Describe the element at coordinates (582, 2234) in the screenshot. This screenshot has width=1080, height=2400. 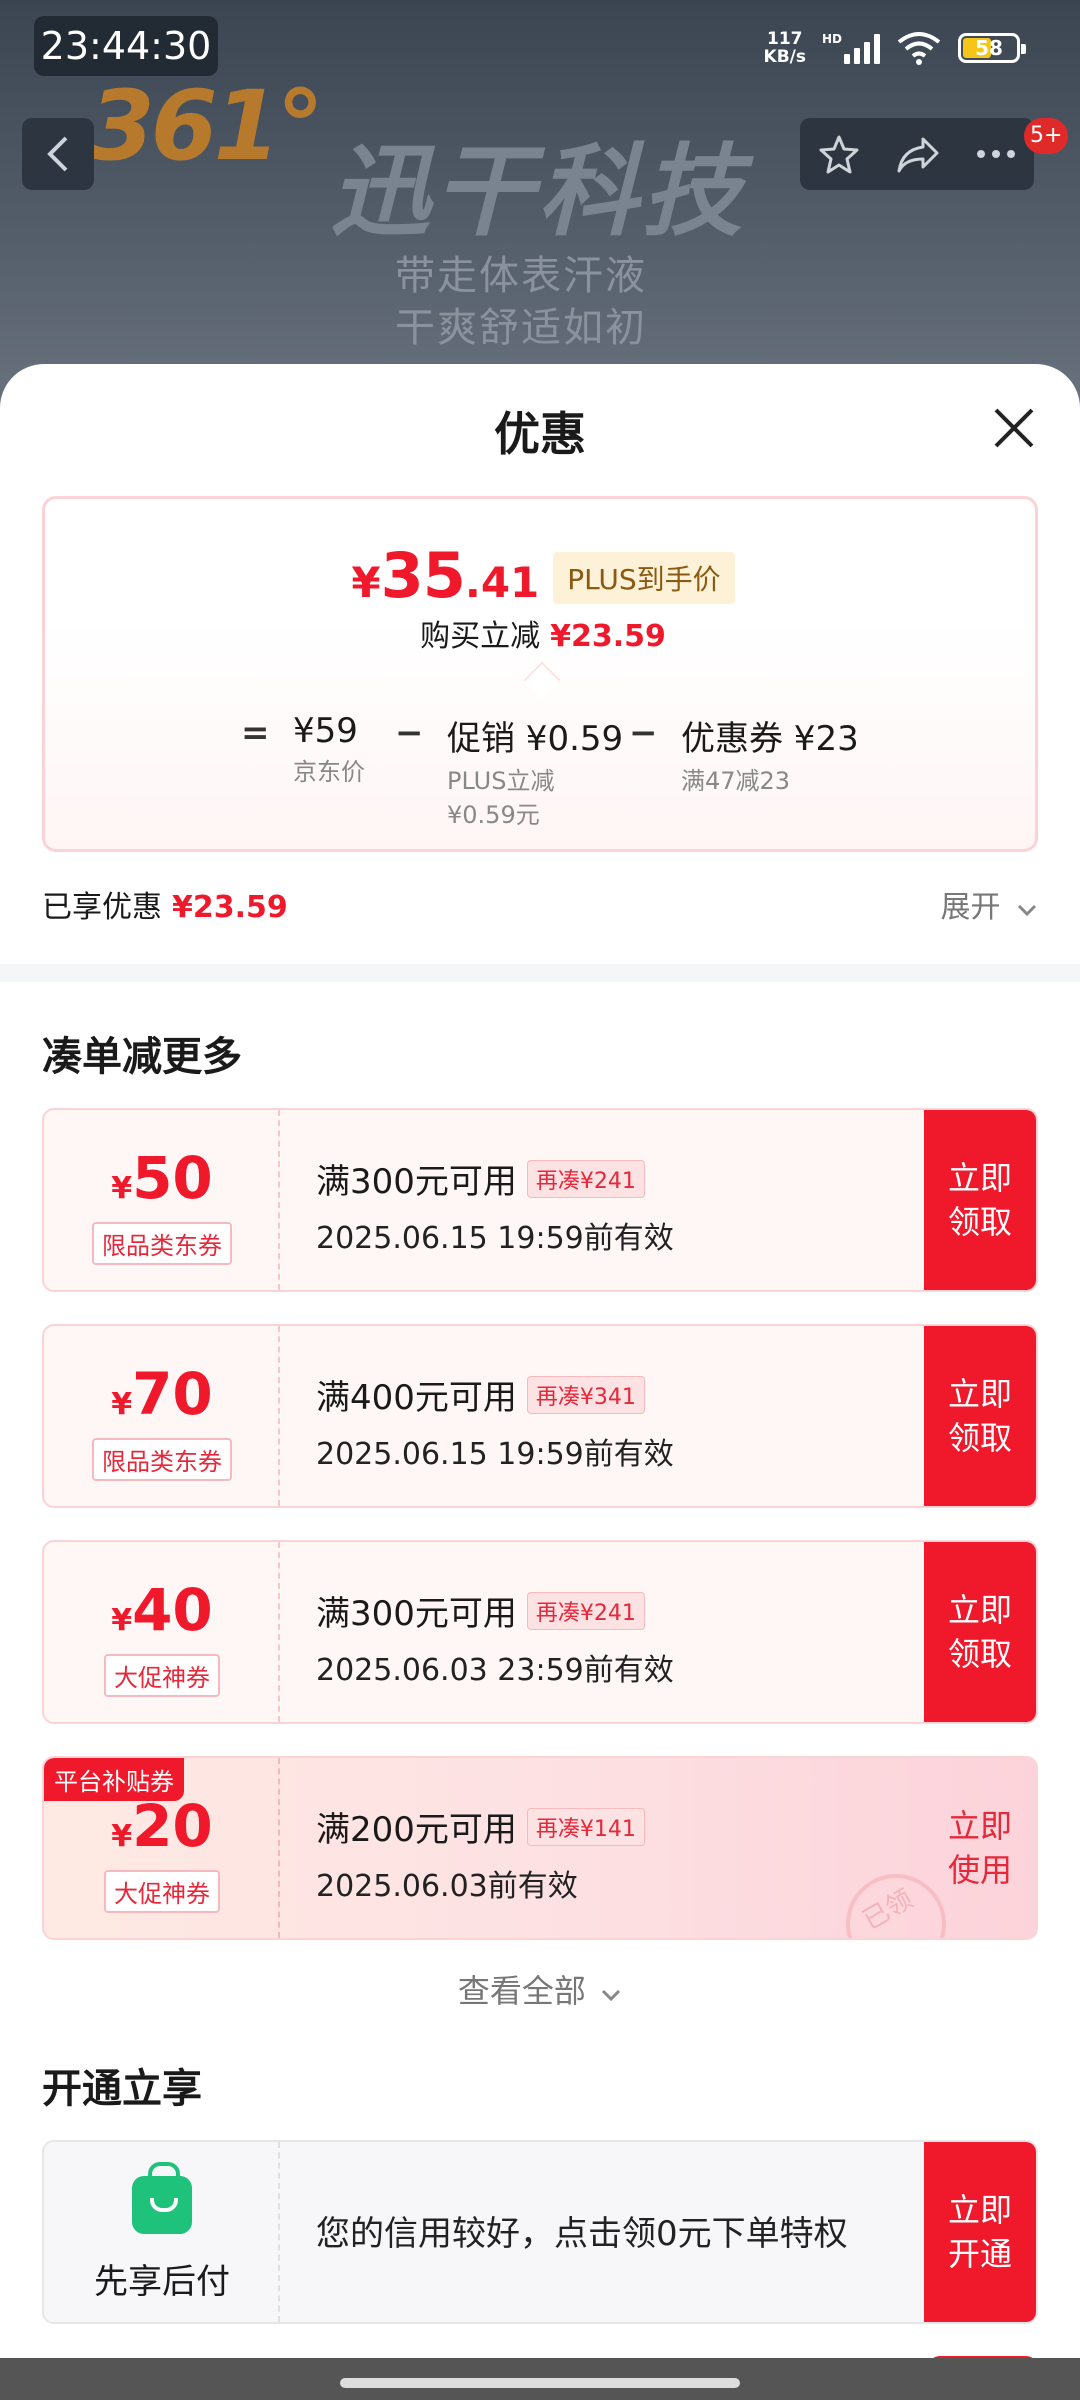
I see `pay-later-description: 您的信用较好，点击领0元下单特权` at that location.